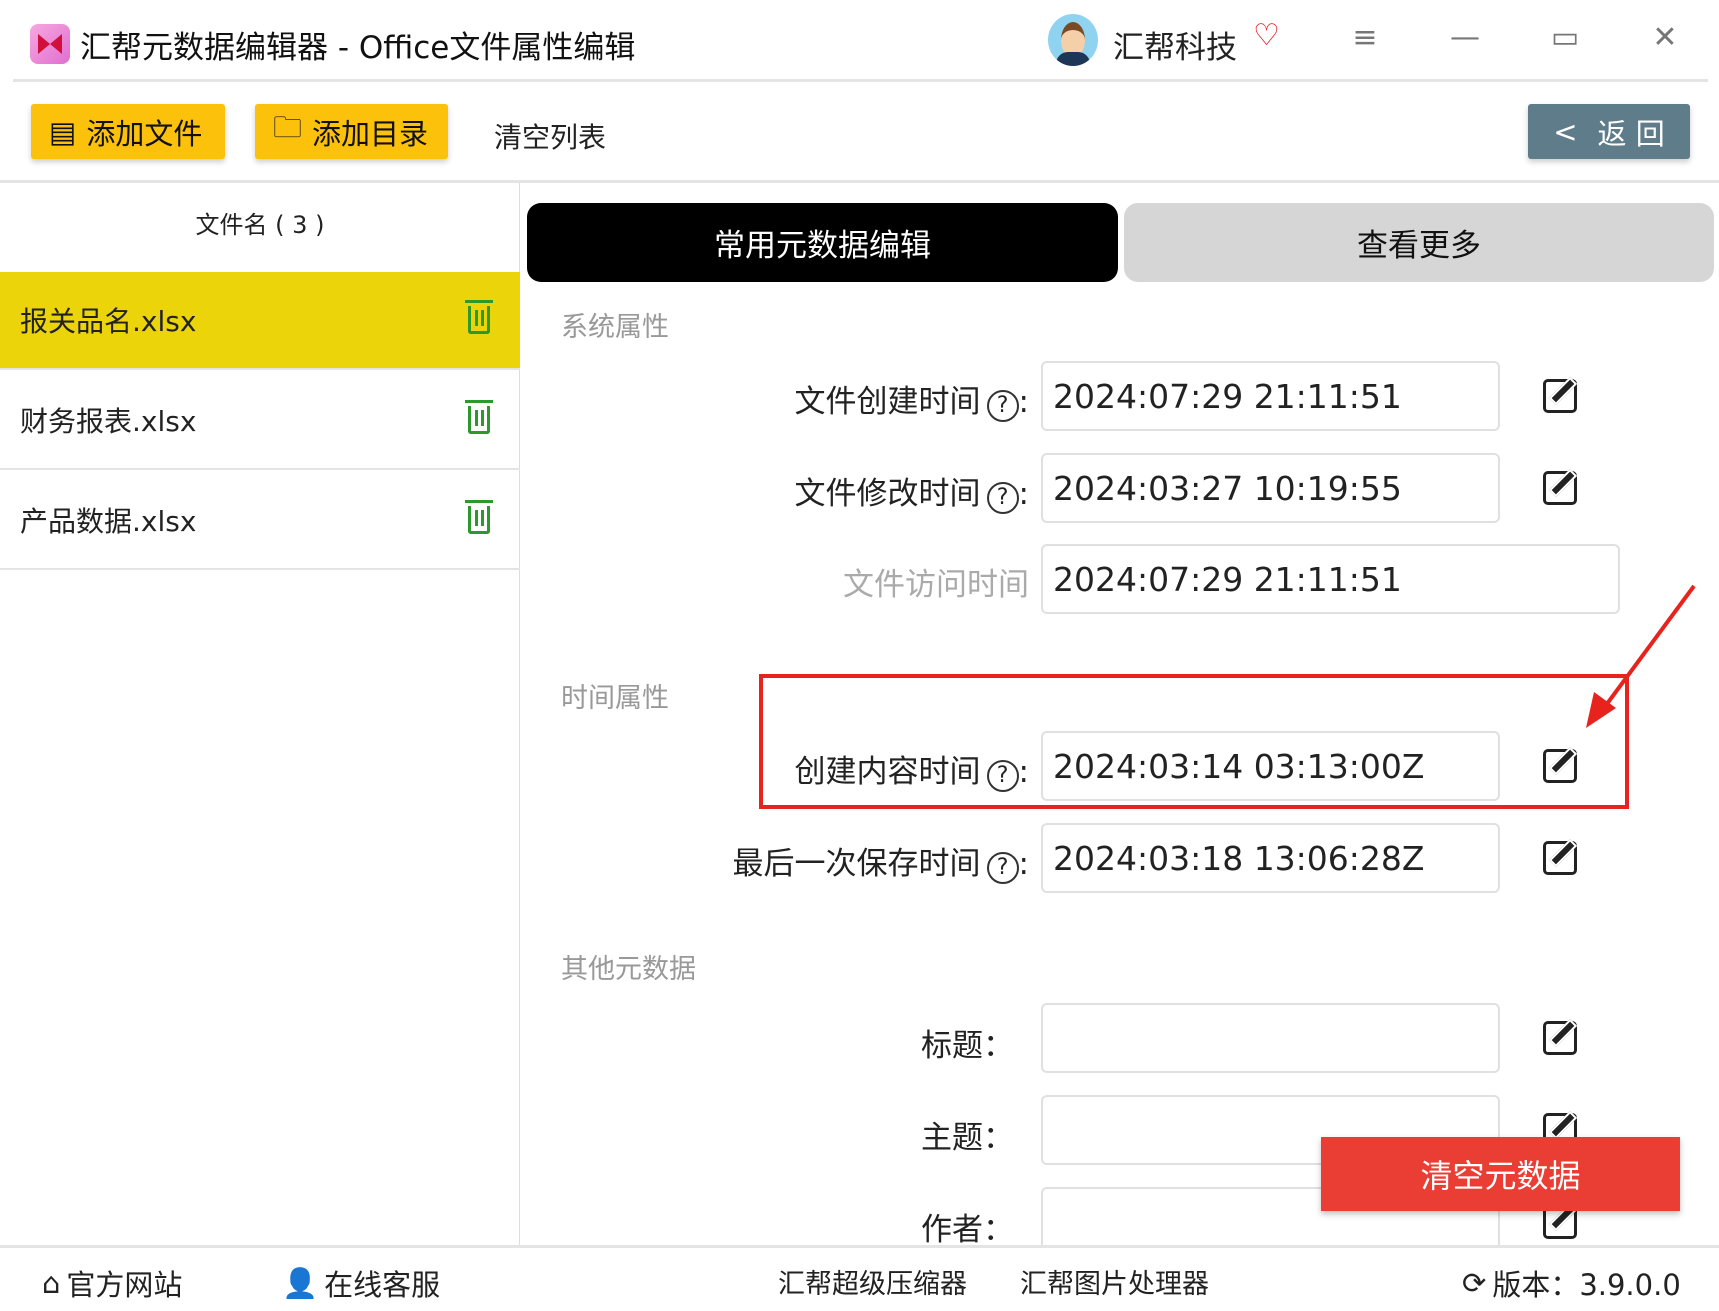 The width and height of the screenshot is (1719, 1311). What do you see at coordinates (260, 421) in the screenshot?
I see `file-row: 财务报表.xlsx` at bounding box center [260, 421].